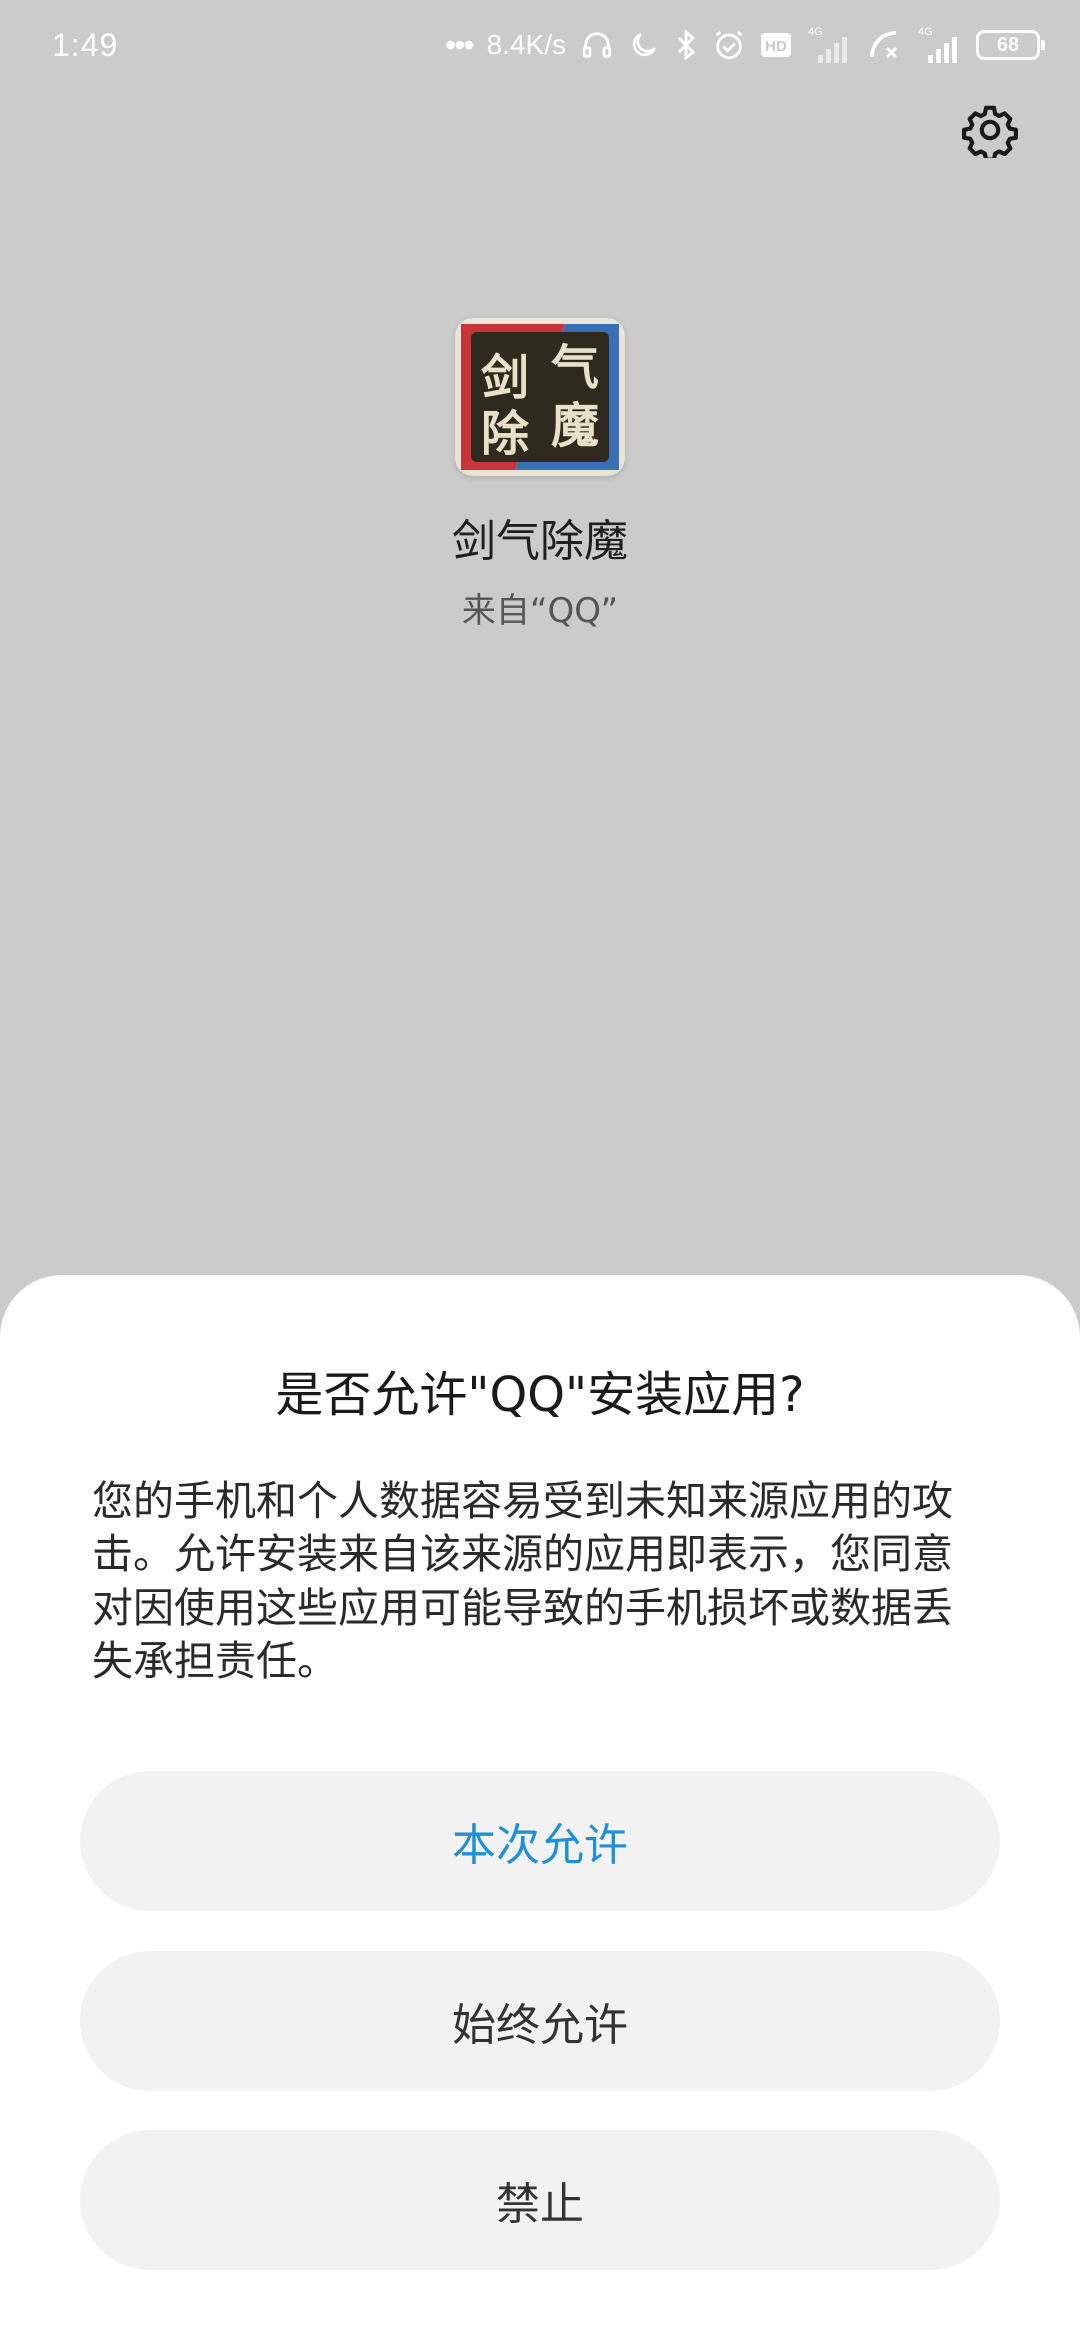  Describe the element at coordinates (575, 368) in the screenshot. I see `app-icon-char-2: 气` at that location.